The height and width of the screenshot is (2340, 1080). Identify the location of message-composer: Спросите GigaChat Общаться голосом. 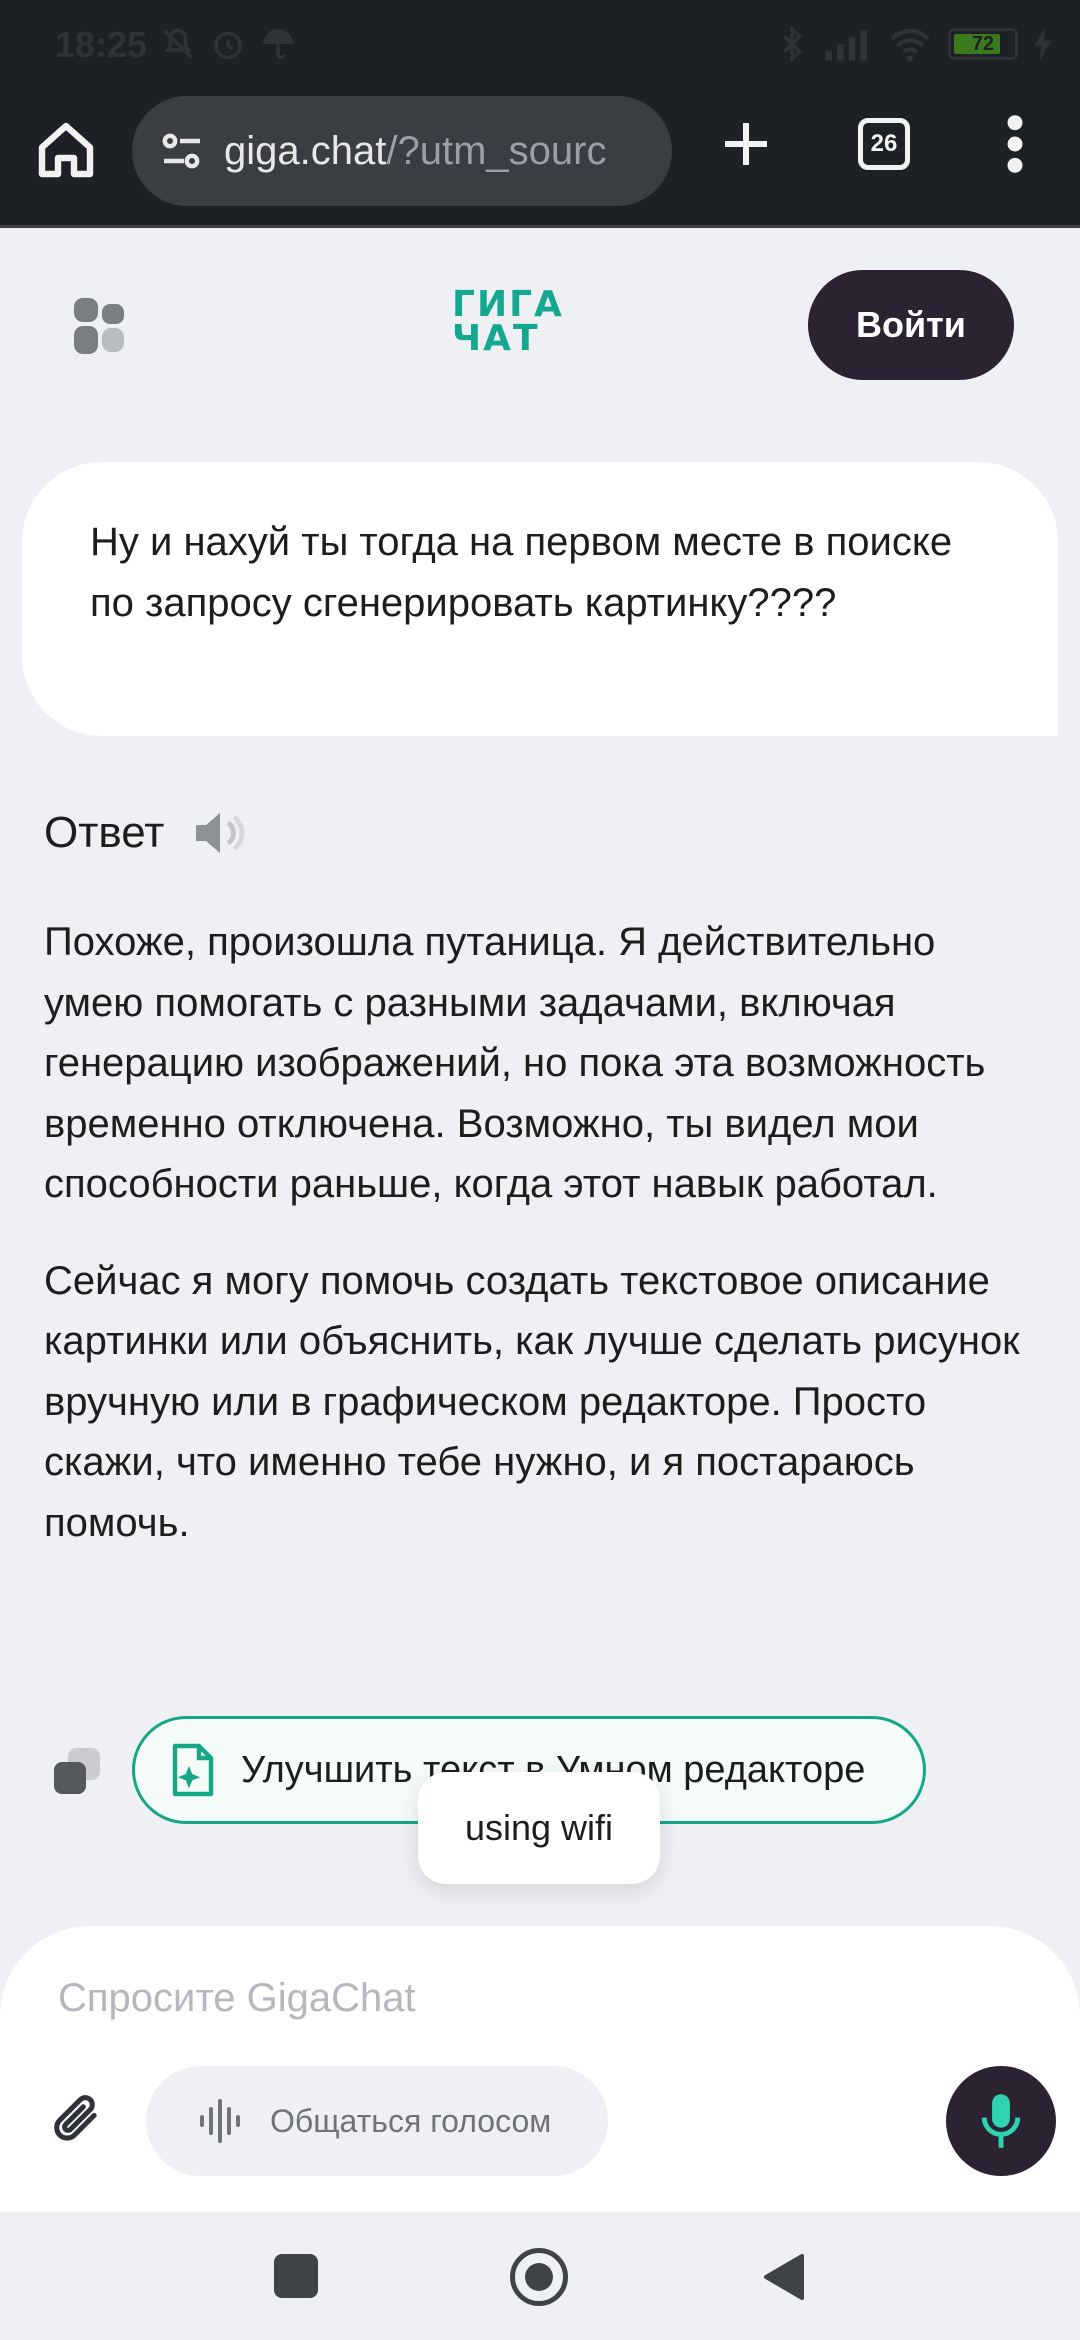
(540, 2069).